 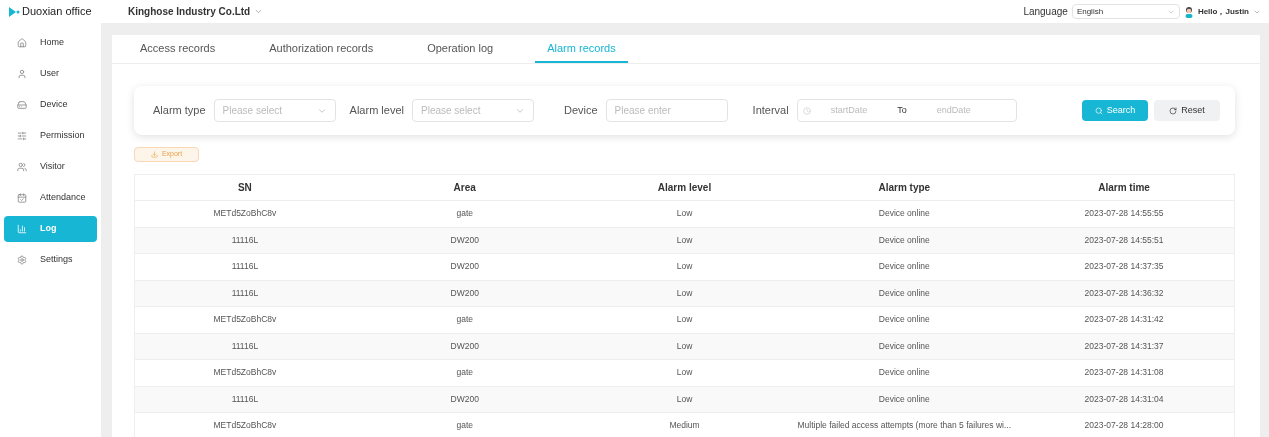 I want to click on filter-label: Alarm level, so click(x=376, y=111).